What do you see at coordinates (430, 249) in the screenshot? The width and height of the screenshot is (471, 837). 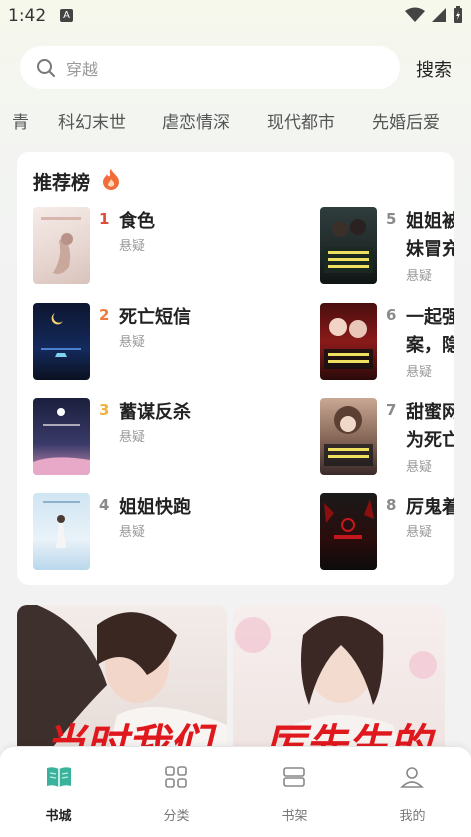 I see `book-title-line2: 妹冒充` at bounding box center [430, 249].